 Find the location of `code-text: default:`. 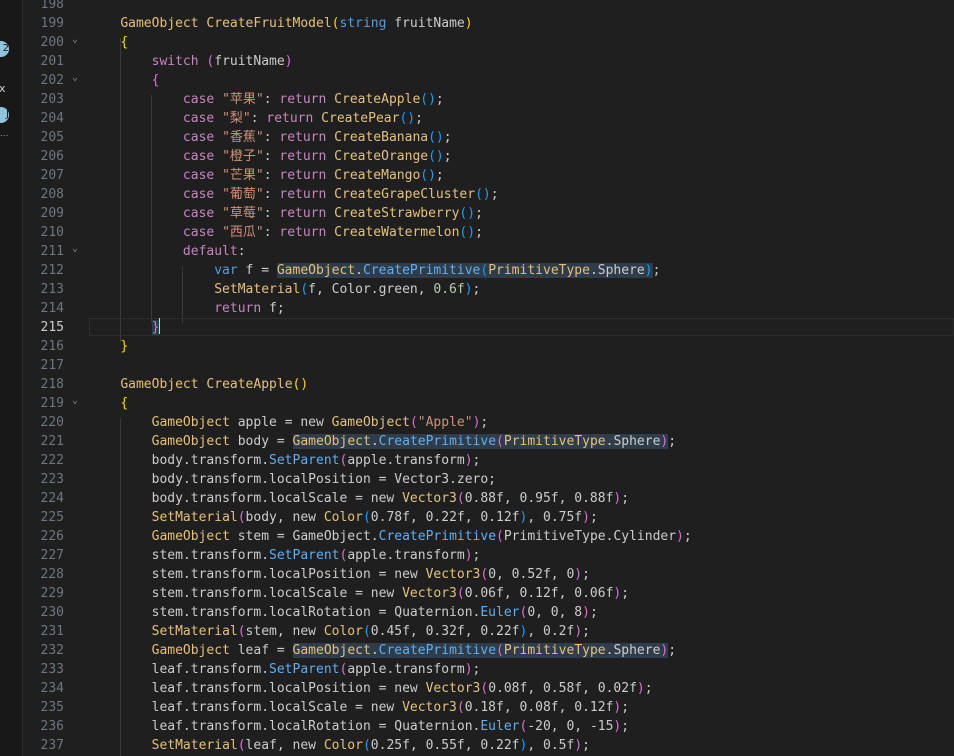

code-text: default: is located at coordinates (167, 251).